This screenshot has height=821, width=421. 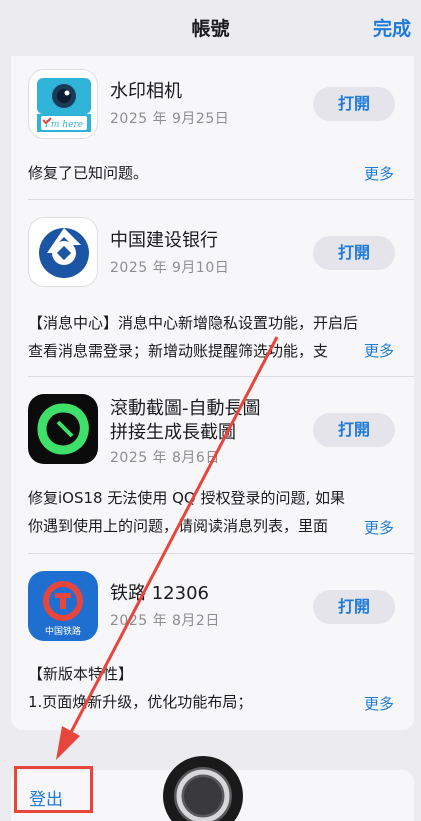 I want to click on app-date: 2025 年 8月2日, so click(x=165, y=621).